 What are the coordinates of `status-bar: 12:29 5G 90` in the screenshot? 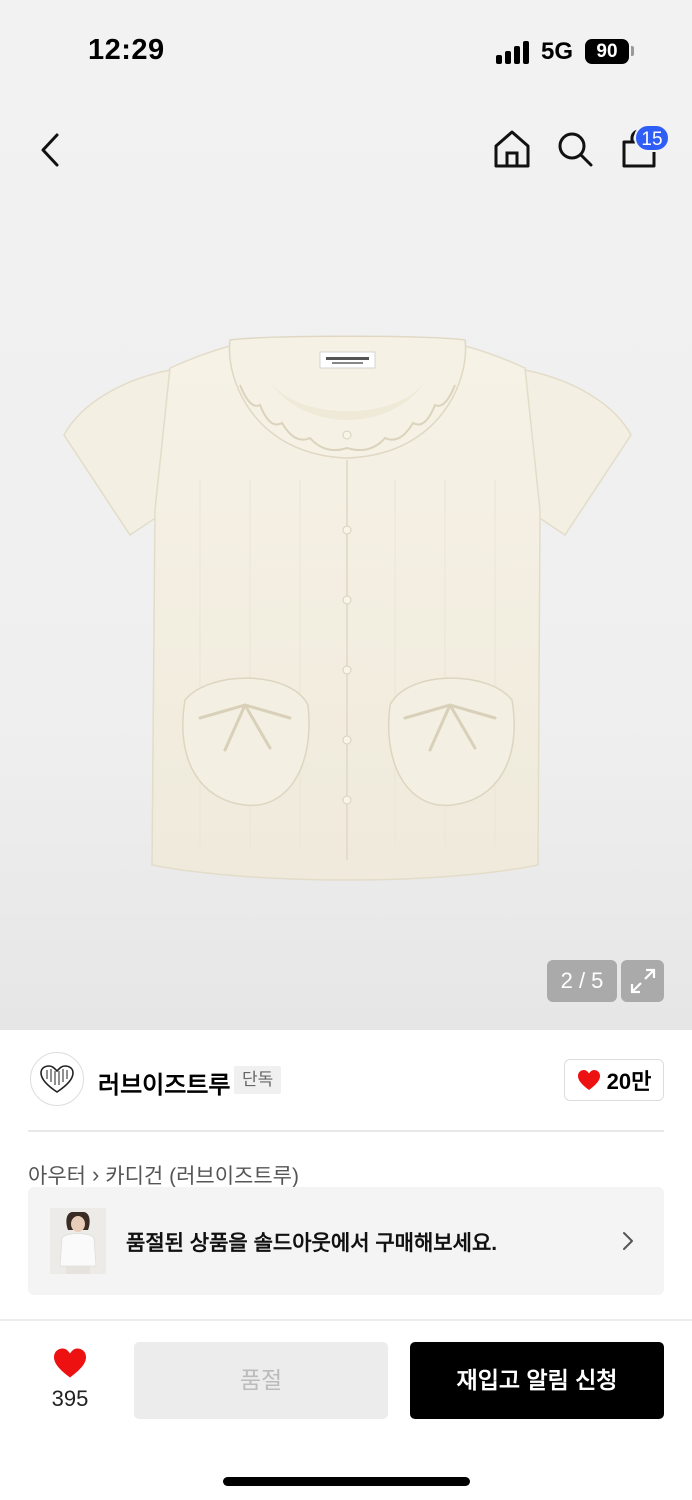 It's located at (346, 50).